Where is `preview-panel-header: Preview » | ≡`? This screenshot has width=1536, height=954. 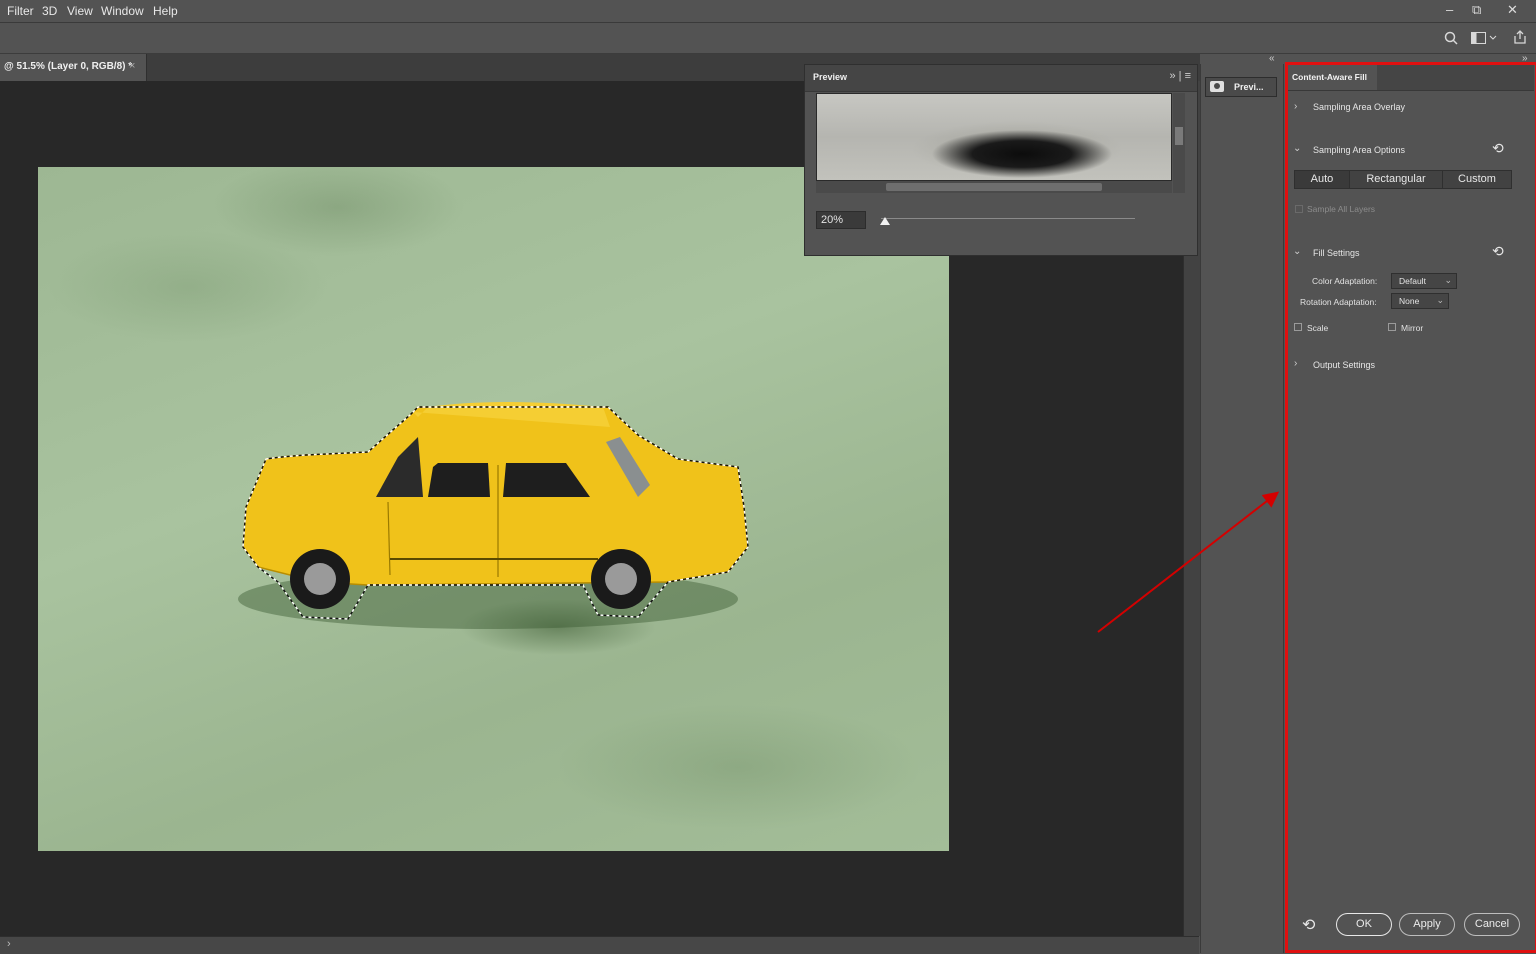 preview-panel-header: Preview » | ≡ is located at coordinates (1001, 78).